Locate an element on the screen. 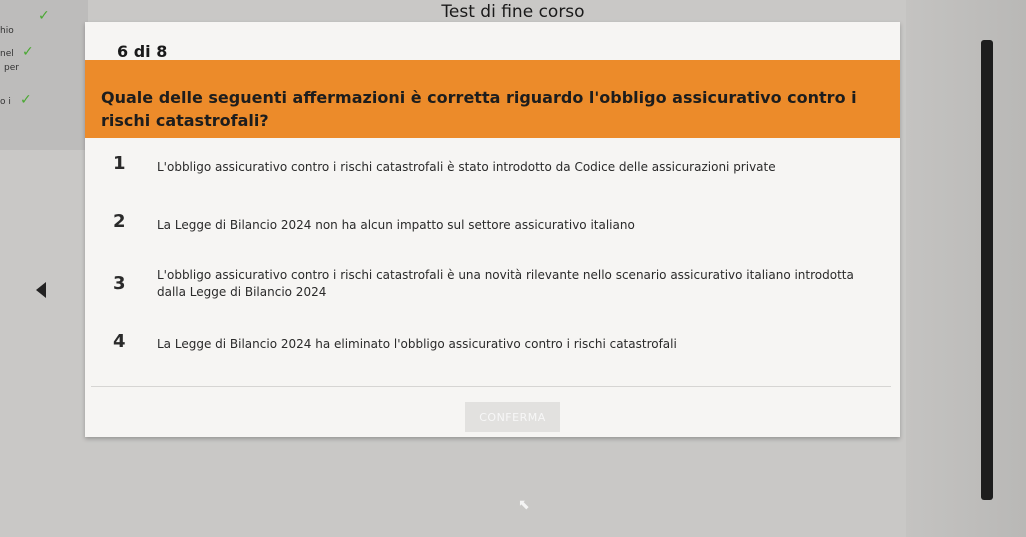  page-title: Test di fine corso is located at coordinates (513, 12).